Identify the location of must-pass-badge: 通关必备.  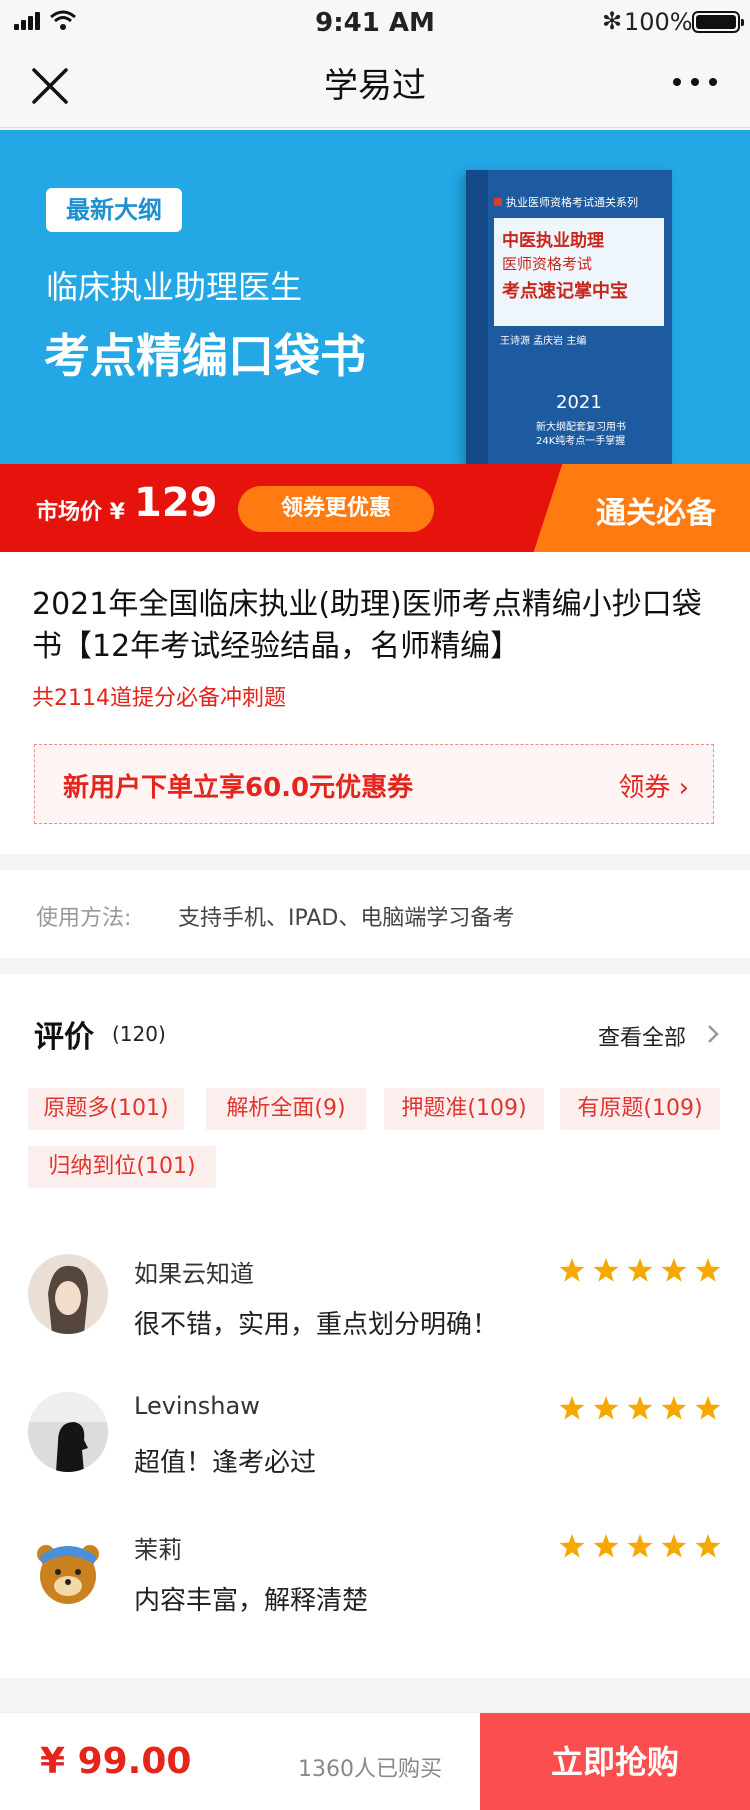
(656, 513).